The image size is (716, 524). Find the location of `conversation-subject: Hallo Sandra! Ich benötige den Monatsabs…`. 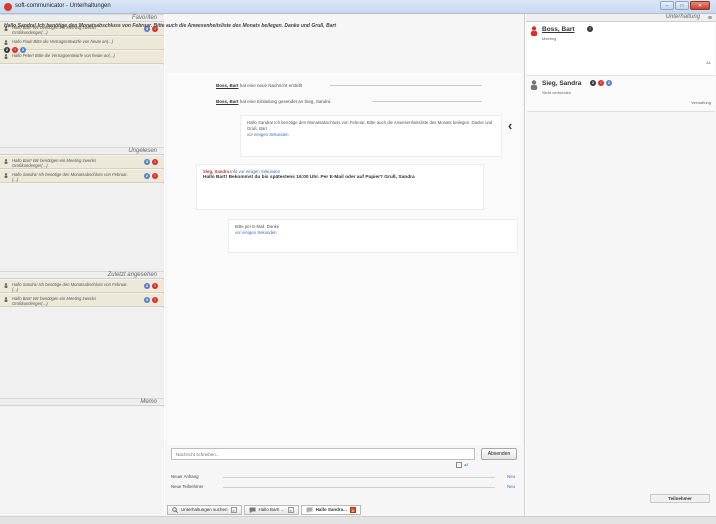

conversation-subject: Hallo Sandra! Ich benötige den Monatsabs… is located at coordinates (170, 26).